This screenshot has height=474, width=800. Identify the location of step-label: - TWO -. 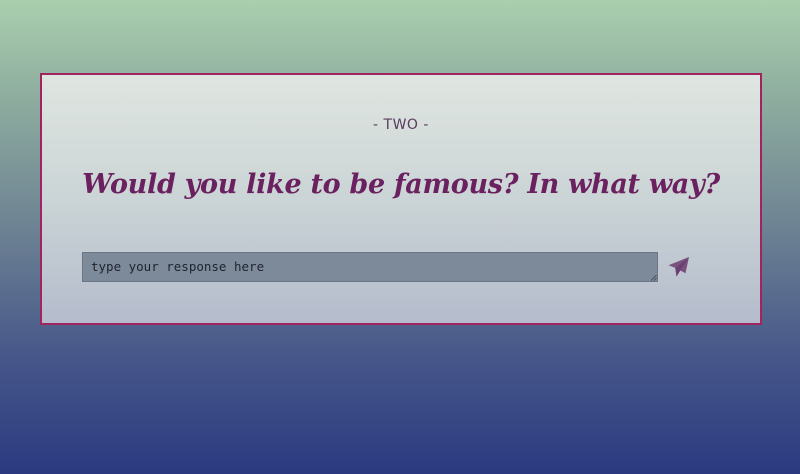
(401, 125).